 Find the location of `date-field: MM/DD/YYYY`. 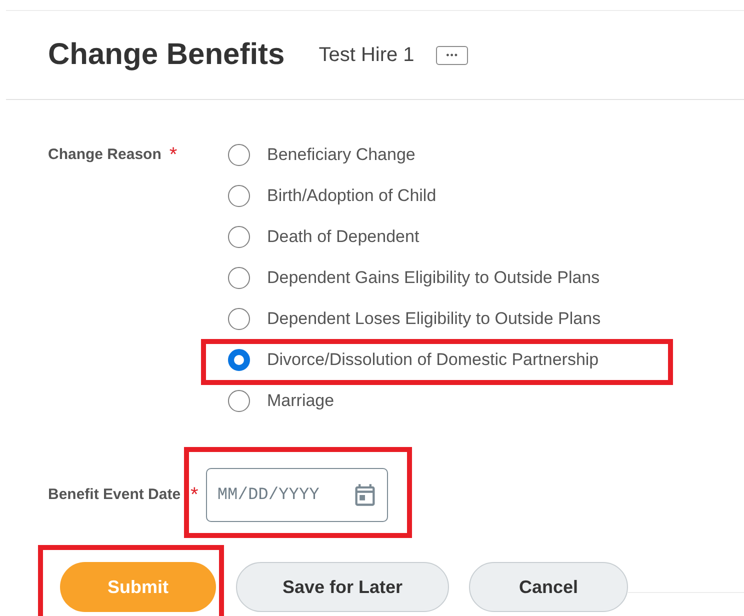

date-field: MM/DD/YYYY is located at coordinates (297, 495).